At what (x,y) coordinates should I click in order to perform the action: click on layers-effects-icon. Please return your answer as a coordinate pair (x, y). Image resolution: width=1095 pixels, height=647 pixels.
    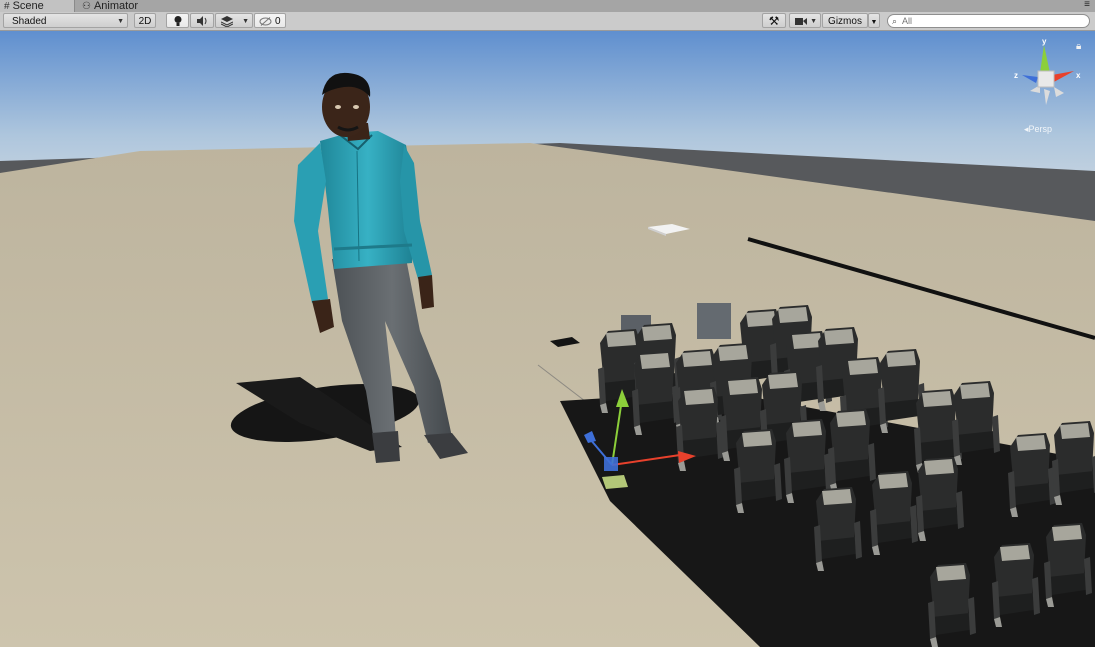
    Looking at the image, I should click on (227, 22).